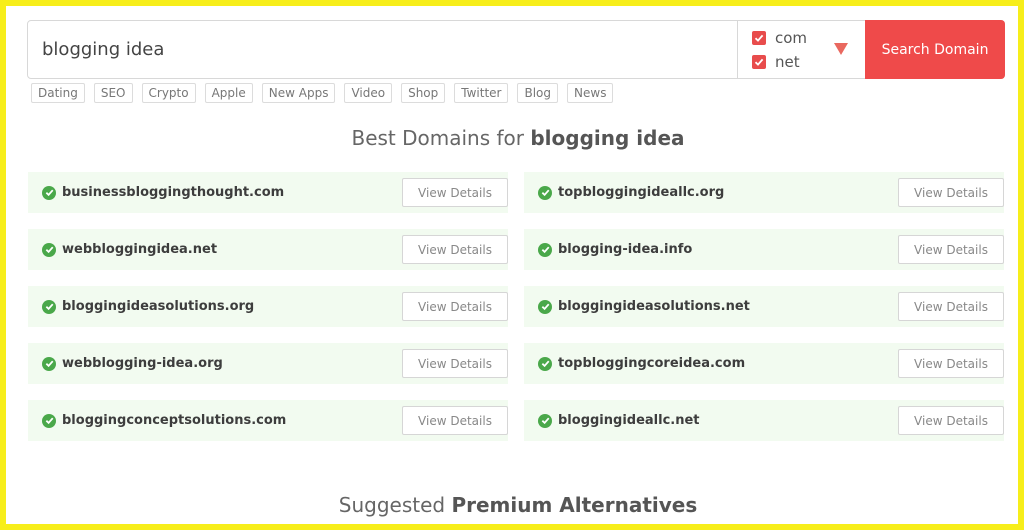 This screenshot has width=1024, height=530. I want to click on tag-blog: Blog, so click(538, 93).